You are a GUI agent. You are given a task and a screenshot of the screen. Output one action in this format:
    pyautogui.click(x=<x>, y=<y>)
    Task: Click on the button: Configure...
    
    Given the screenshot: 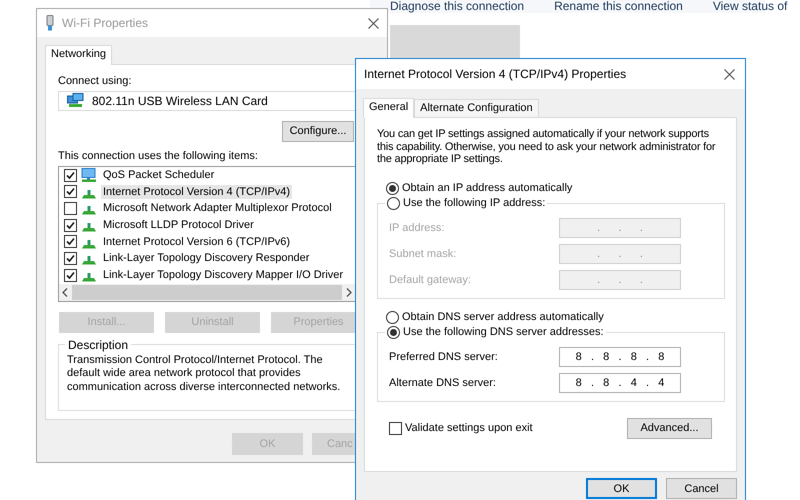 What is the action you would take?
    pyautogui.click(x=318, y=131)
    